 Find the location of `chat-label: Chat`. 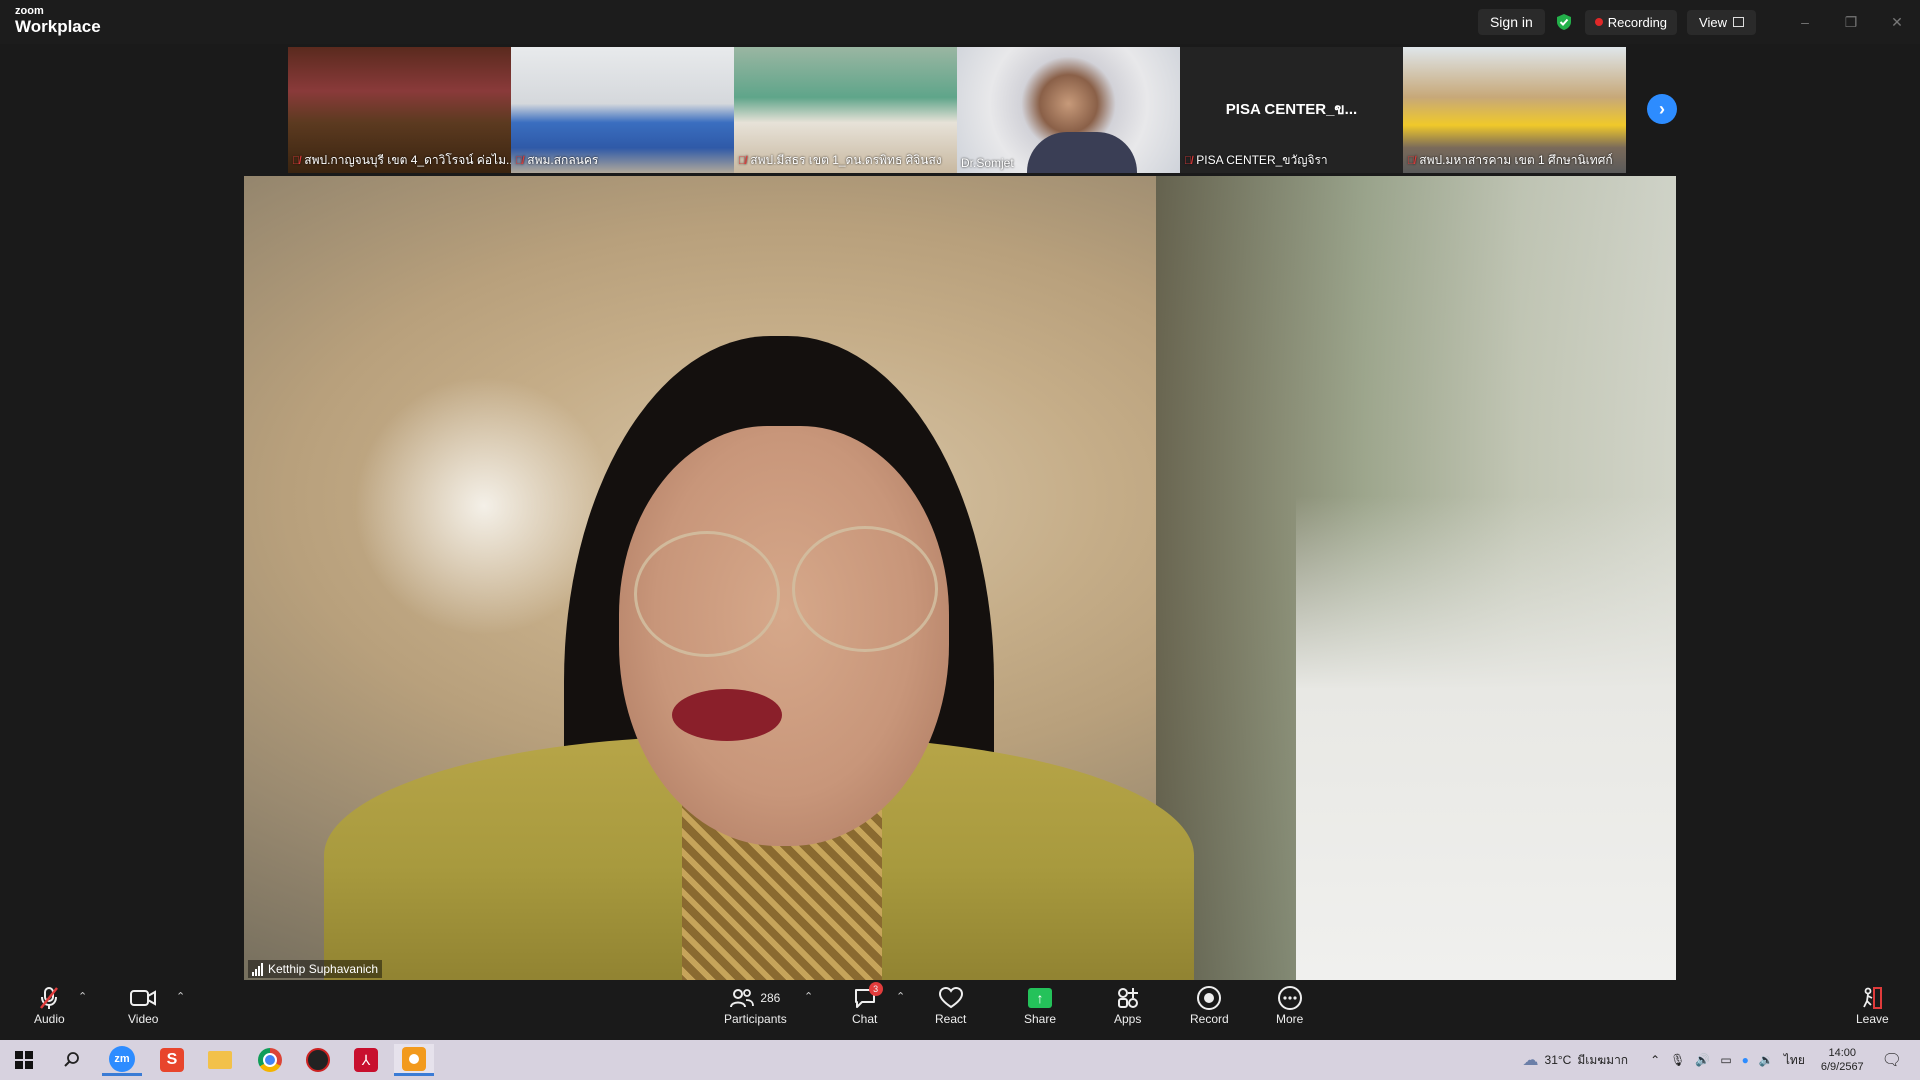

chat-label: Chat is located at coordinates (865, 1019).